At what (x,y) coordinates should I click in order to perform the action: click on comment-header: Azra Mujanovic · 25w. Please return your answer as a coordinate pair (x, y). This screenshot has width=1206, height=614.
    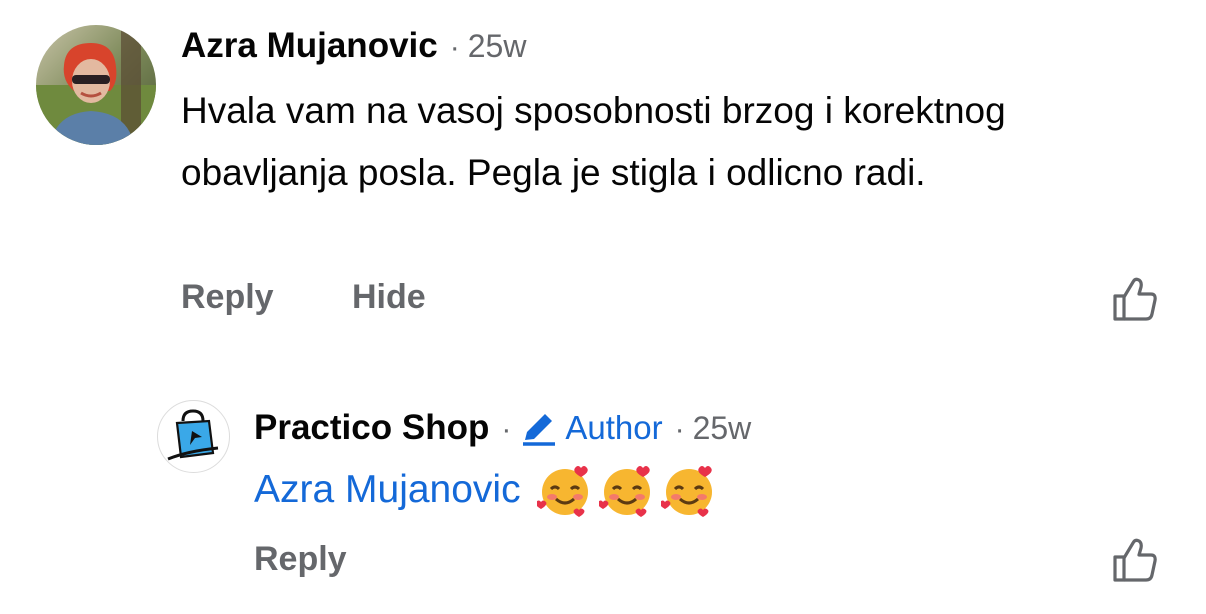
    Looking at the image, I should click on (353, 48).